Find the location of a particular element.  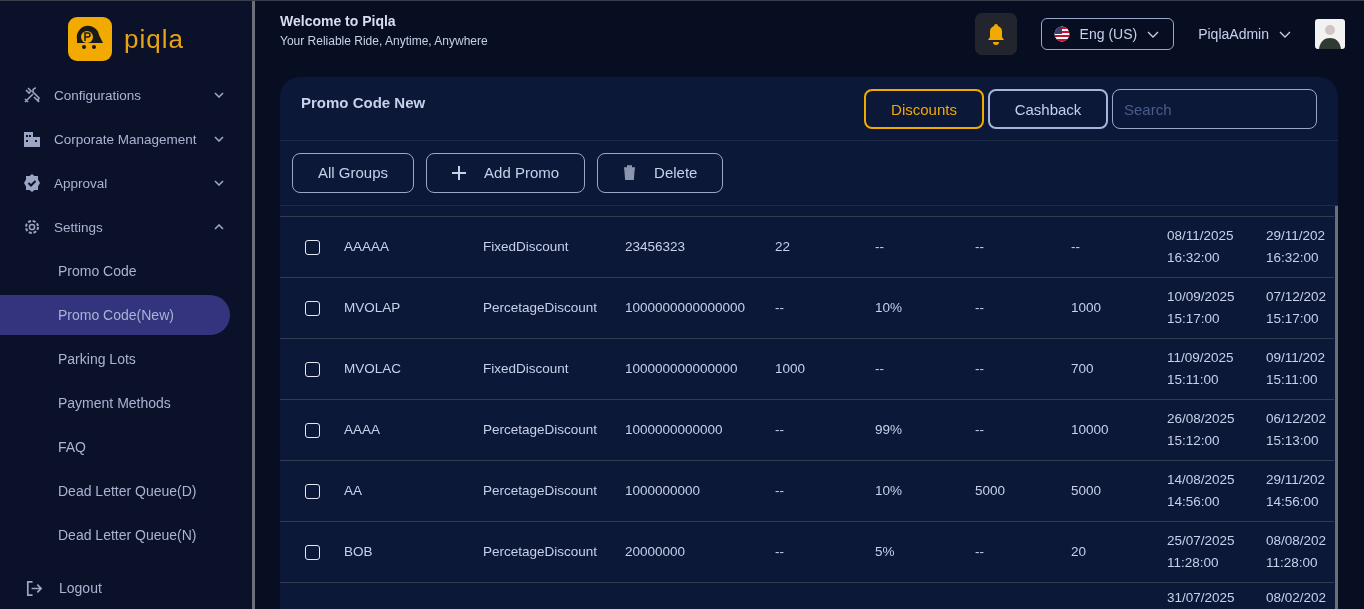

sidebar-subitem: FAQ is located at coordinates (115, 447).